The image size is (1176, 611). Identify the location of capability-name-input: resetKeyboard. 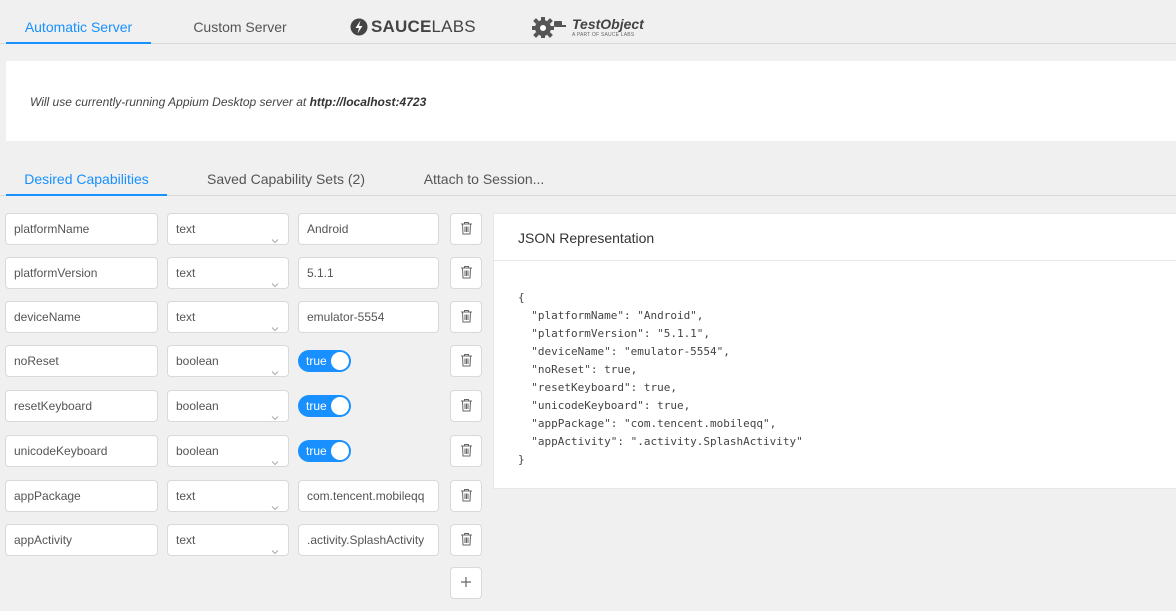
(81, 406).